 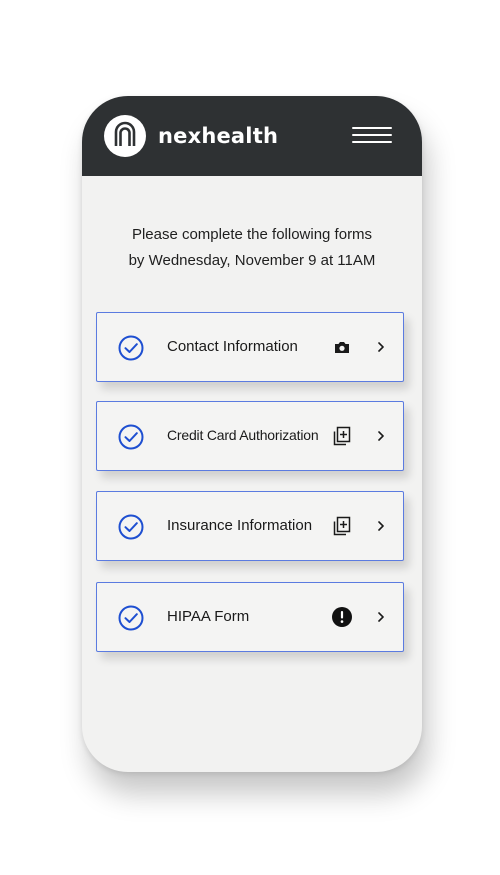 I want to click on form-card-credit-card-authorization: Credit Card Authorization, so click(x=250, y=436).